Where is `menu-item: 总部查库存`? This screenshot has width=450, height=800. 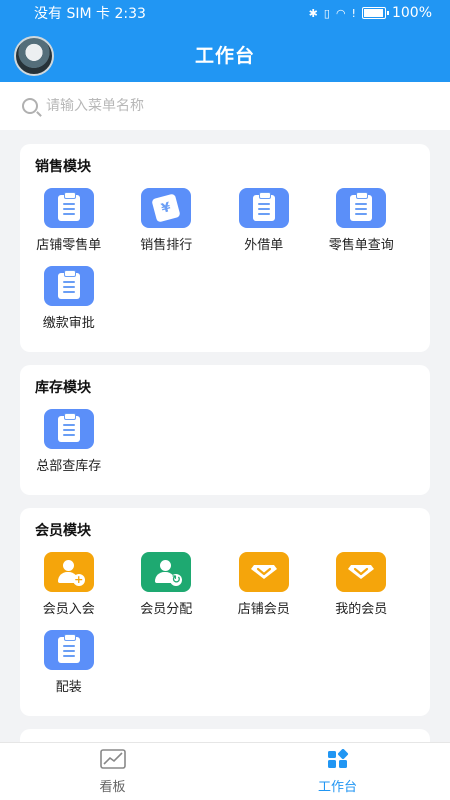
menu-item: 总部查库存 is located at coordinates (69, 448).